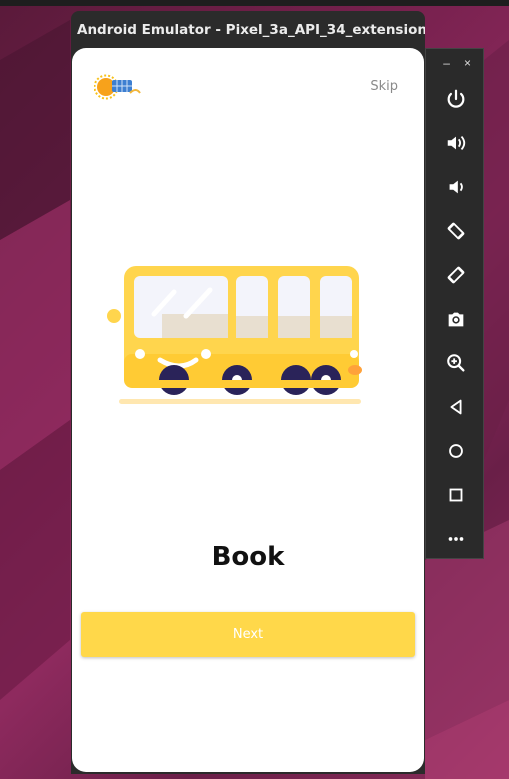 This screenshot has height=779, width=509. I want to click on app-logo, so click(117, 87).